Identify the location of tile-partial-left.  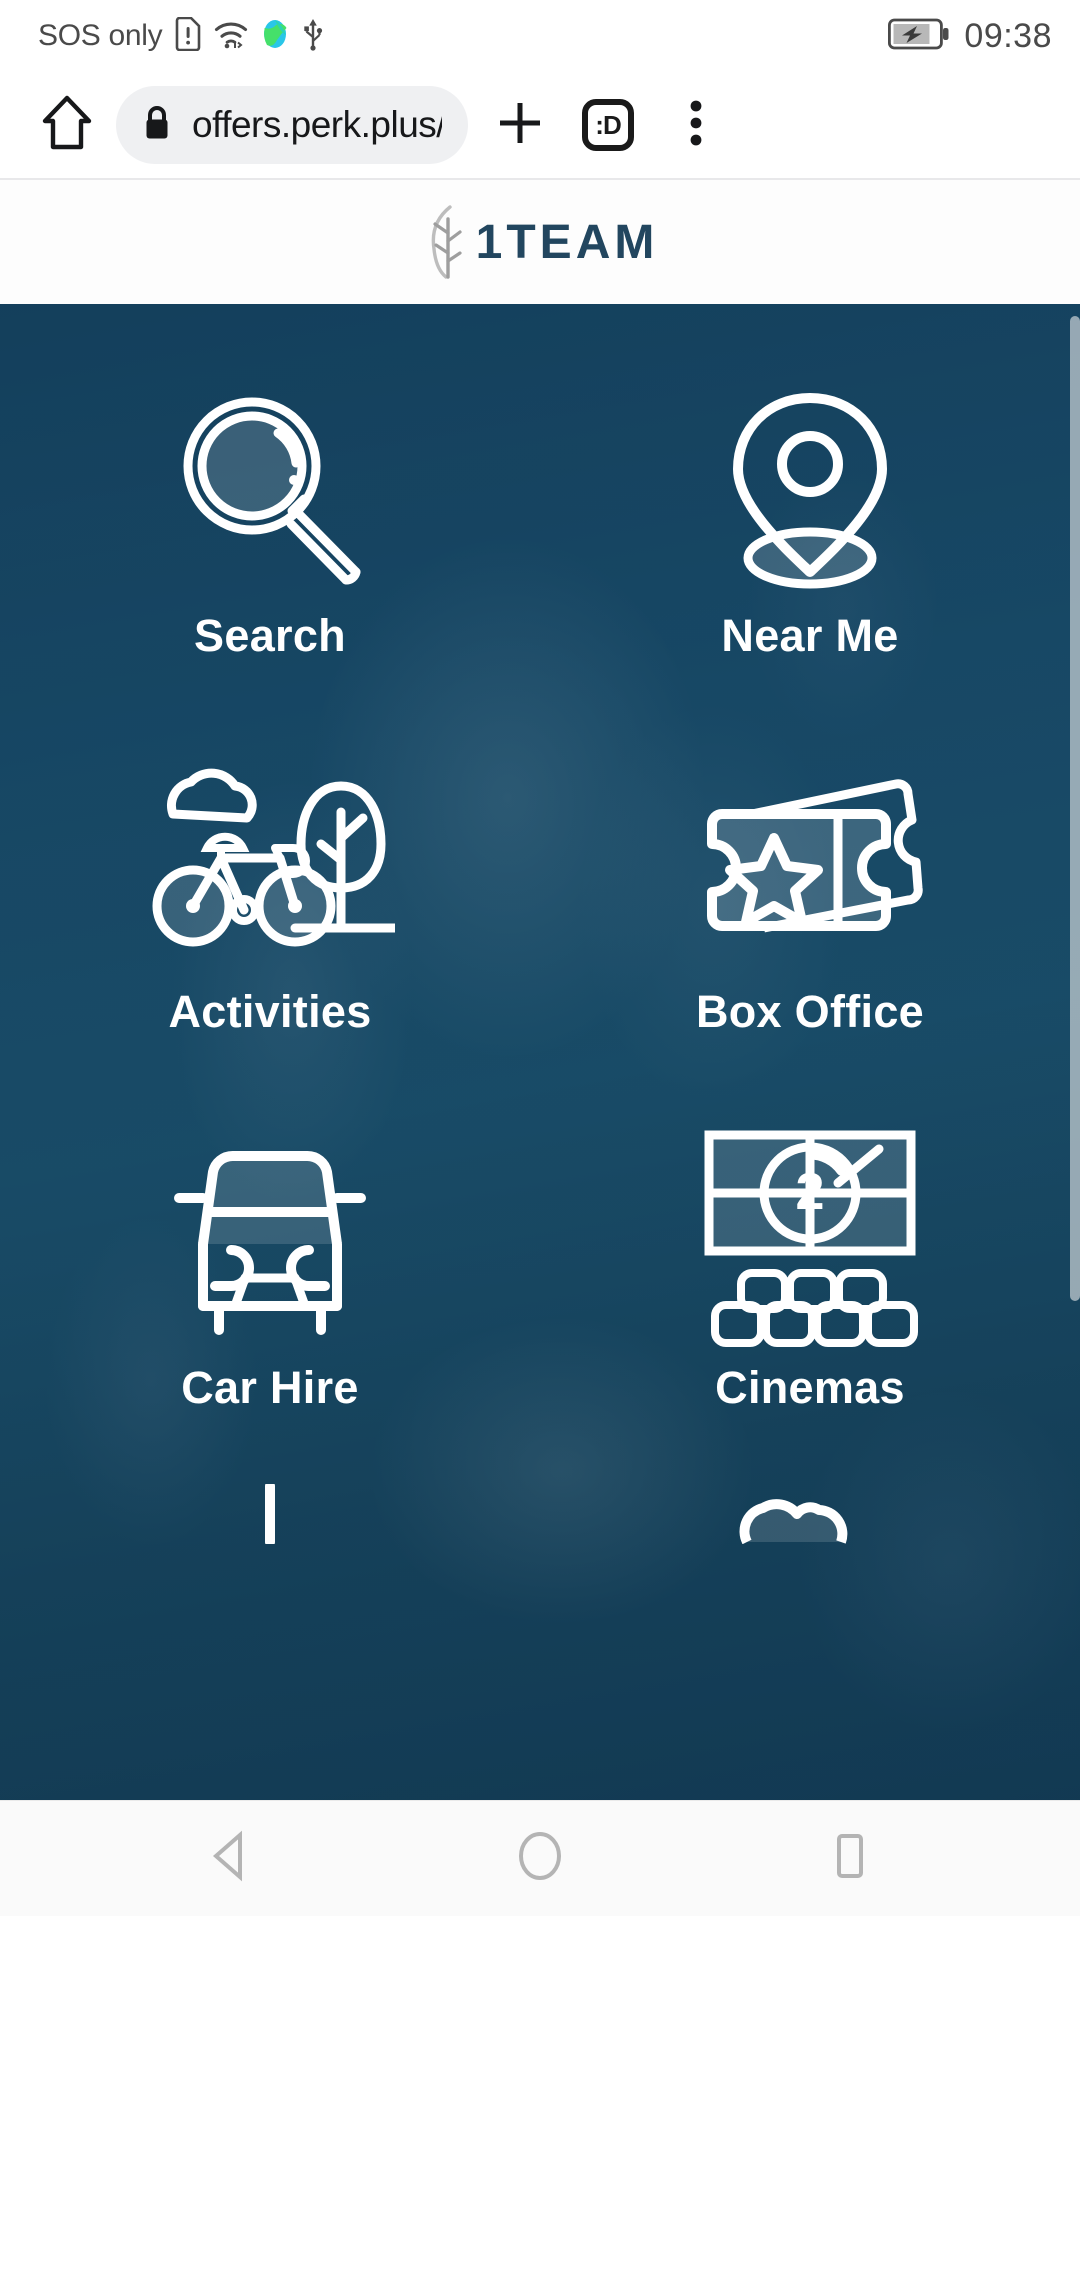
(270, 1514).